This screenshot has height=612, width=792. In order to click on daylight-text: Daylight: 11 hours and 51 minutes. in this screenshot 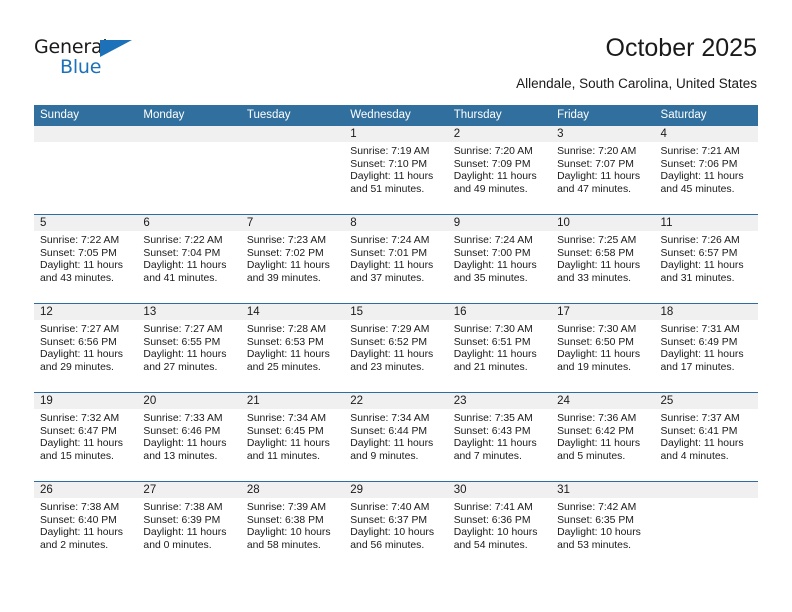, I will do `click(392, 183)`.